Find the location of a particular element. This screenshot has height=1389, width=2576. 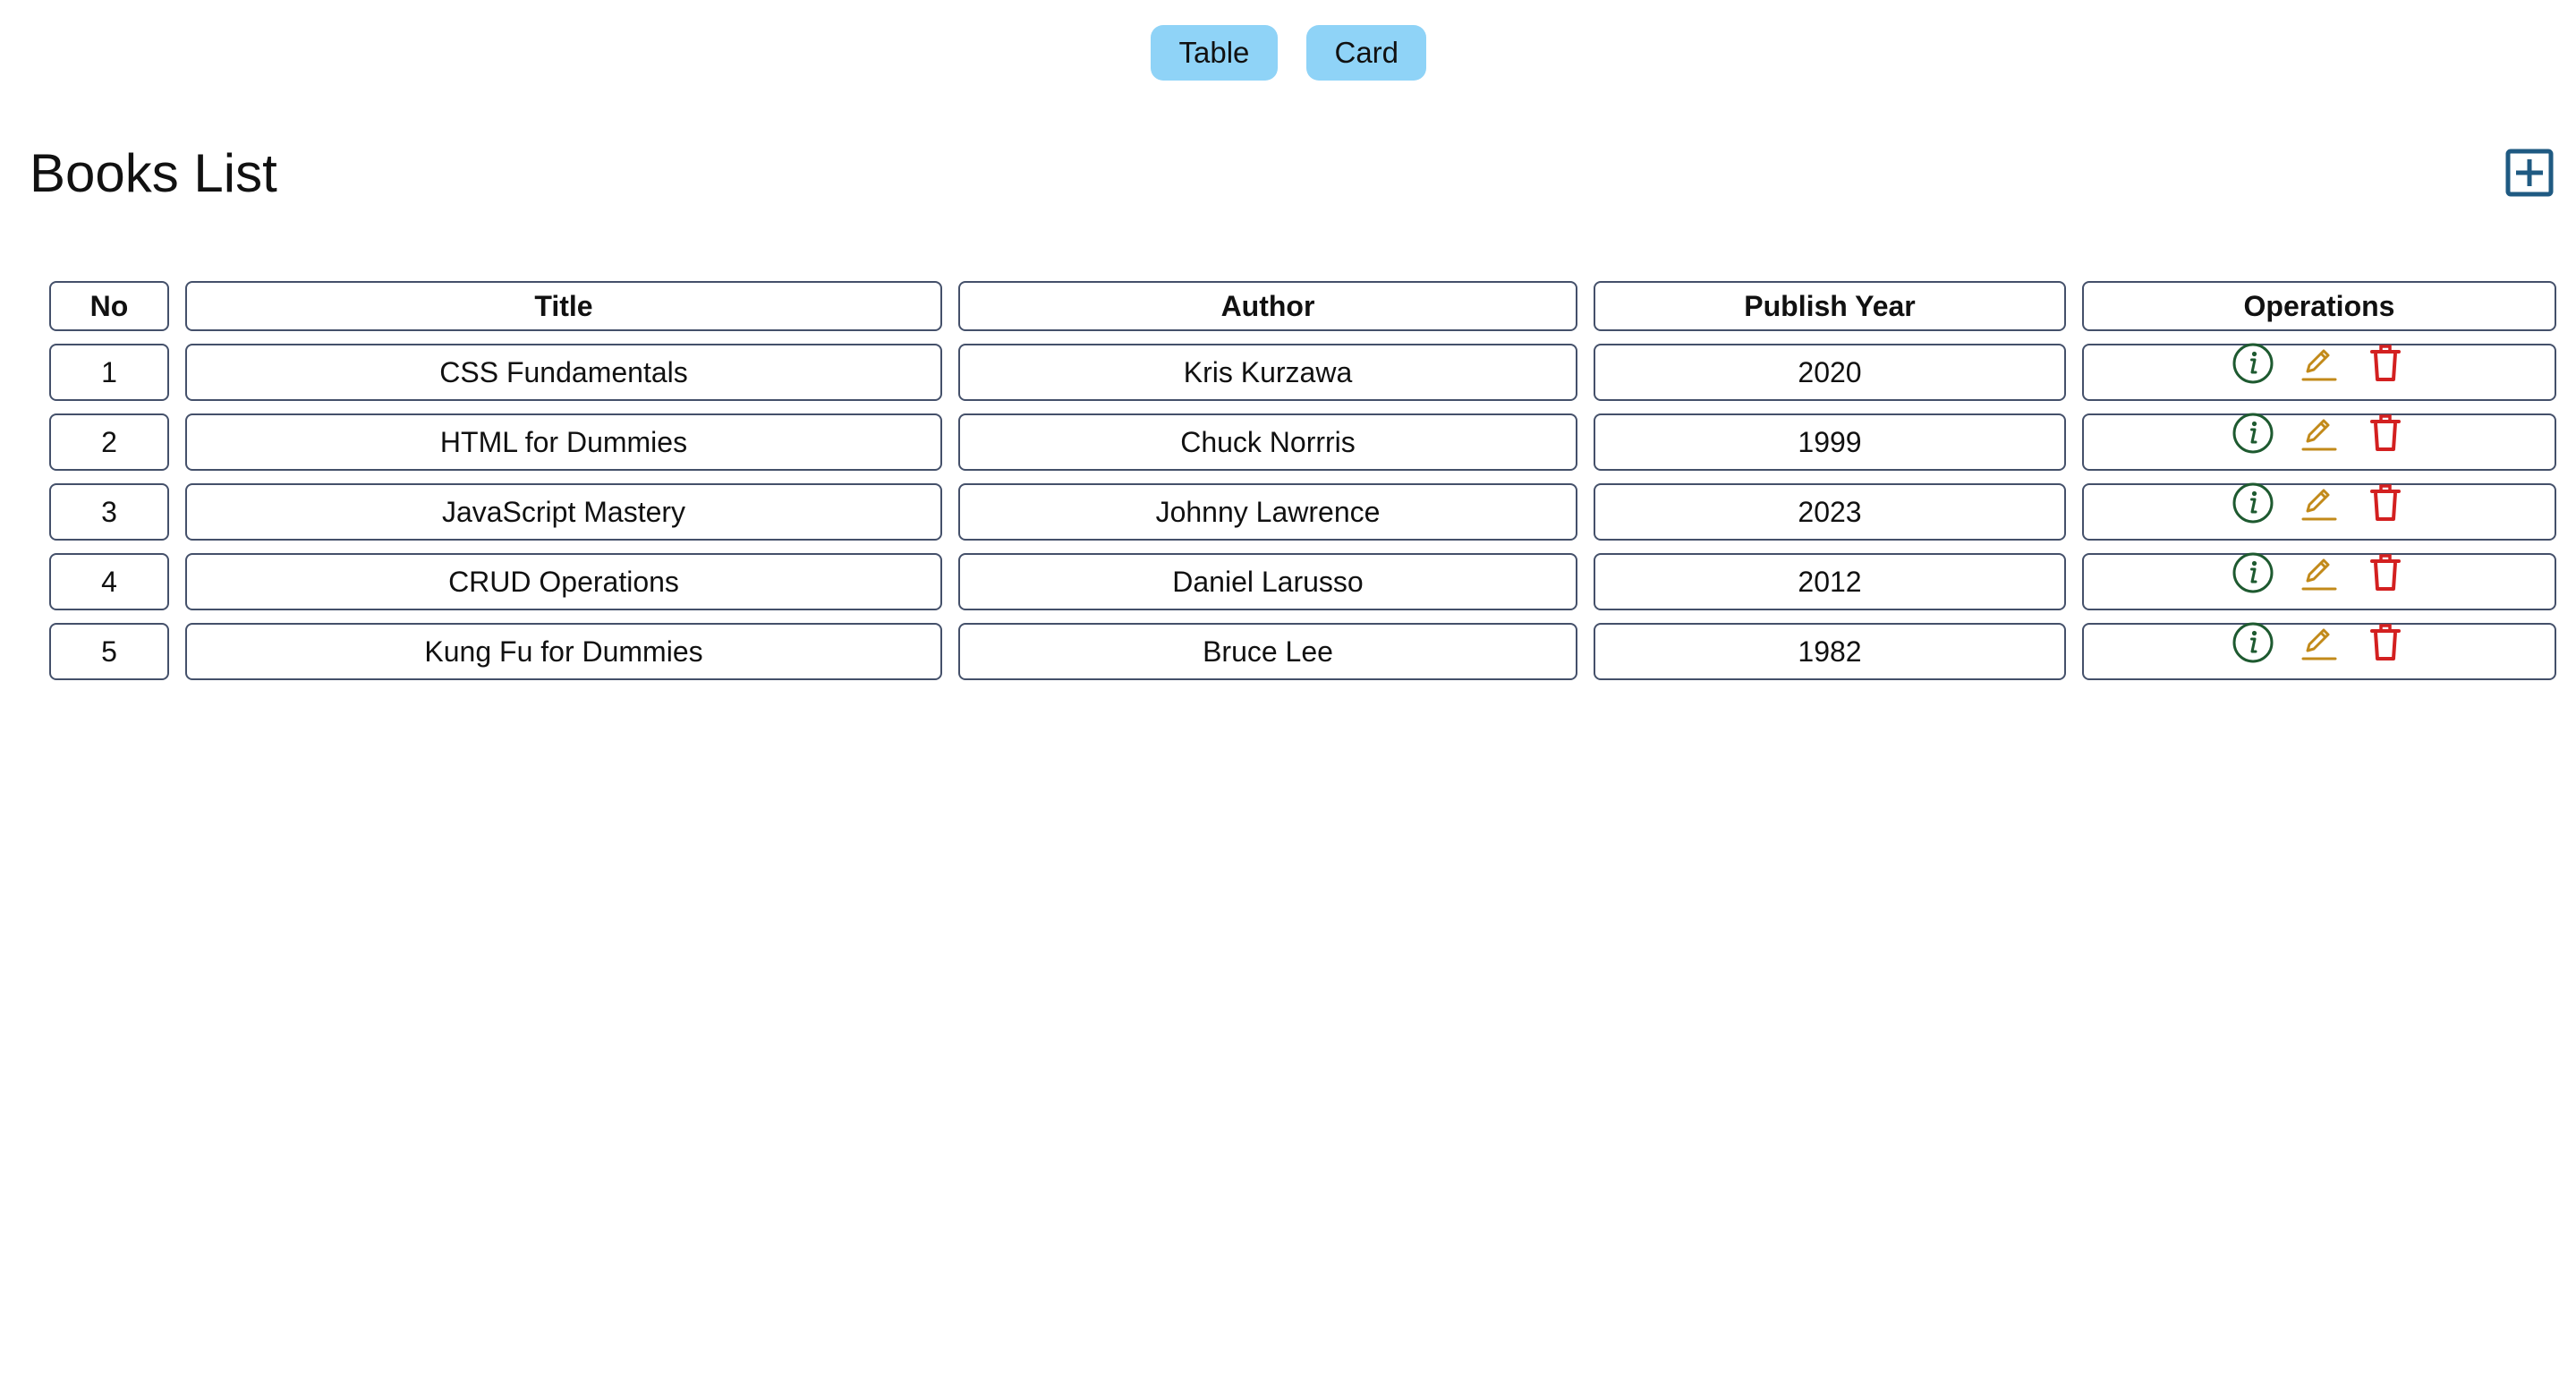

table-view-button: Table is located at coordinates (1214, 53).